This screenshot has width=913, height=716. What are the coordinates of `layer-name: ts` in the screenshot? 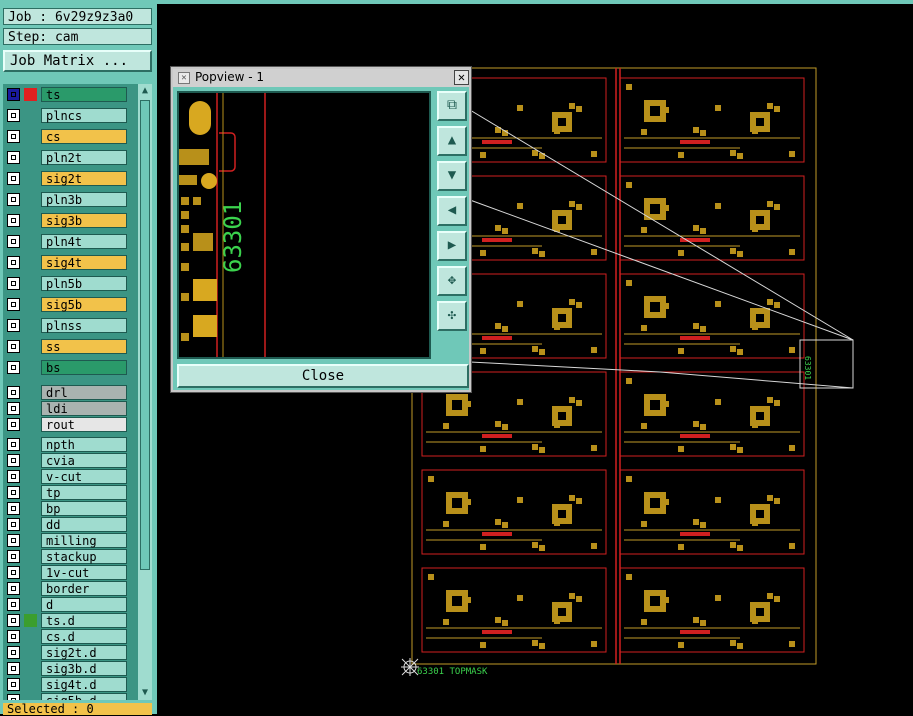 It's located at (84, 94).